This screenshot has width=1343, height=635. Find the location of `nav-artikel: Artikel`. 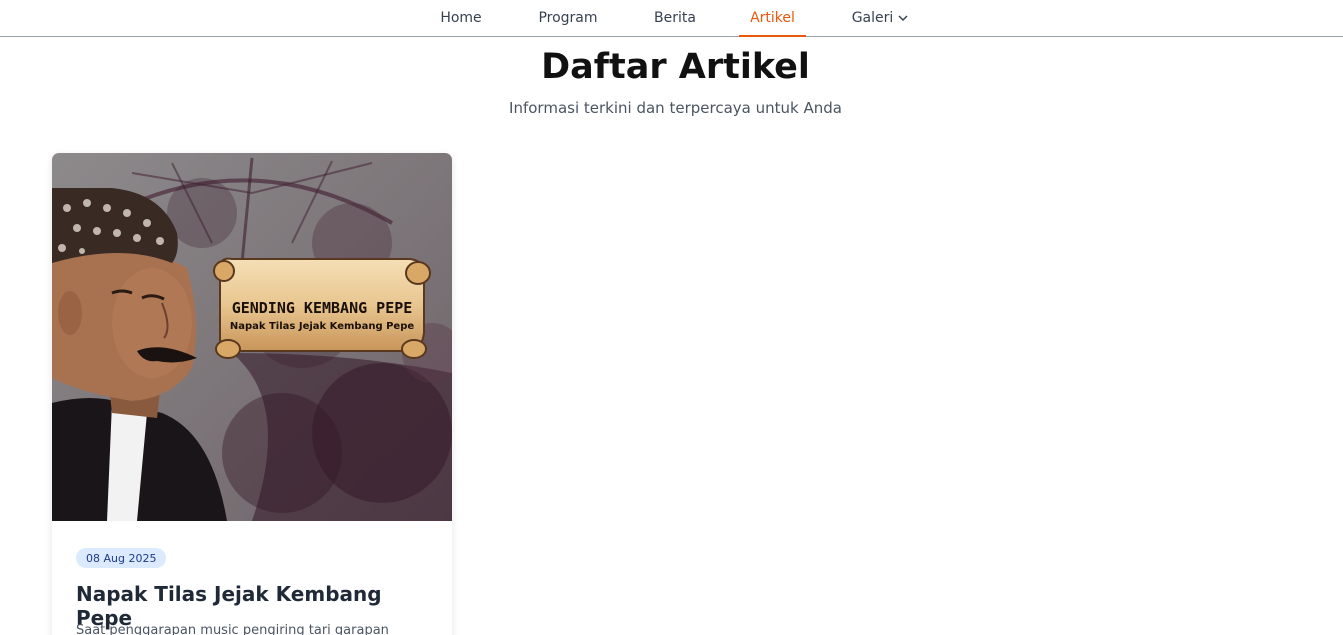

nav-artikel: Artikel is located at coordinates (772, 18).